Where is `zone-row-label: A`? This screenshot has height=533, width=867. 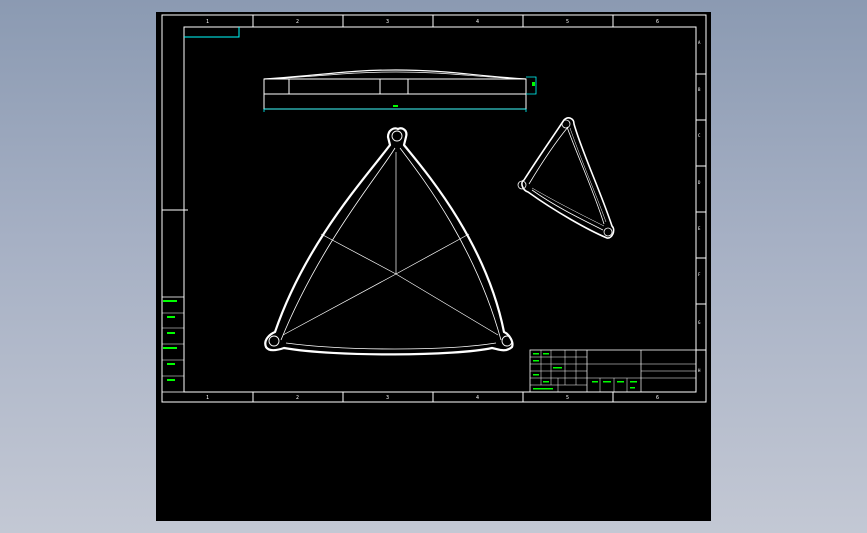
zone-row-label: A is located at coordinates (699, 42).